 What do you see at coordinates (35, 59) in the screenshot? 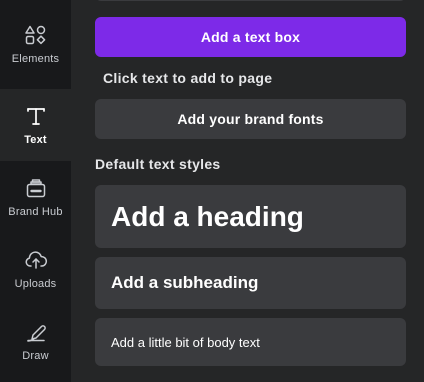
I see `sidebar-item-label: Elements` at bounding box center [35, 59].